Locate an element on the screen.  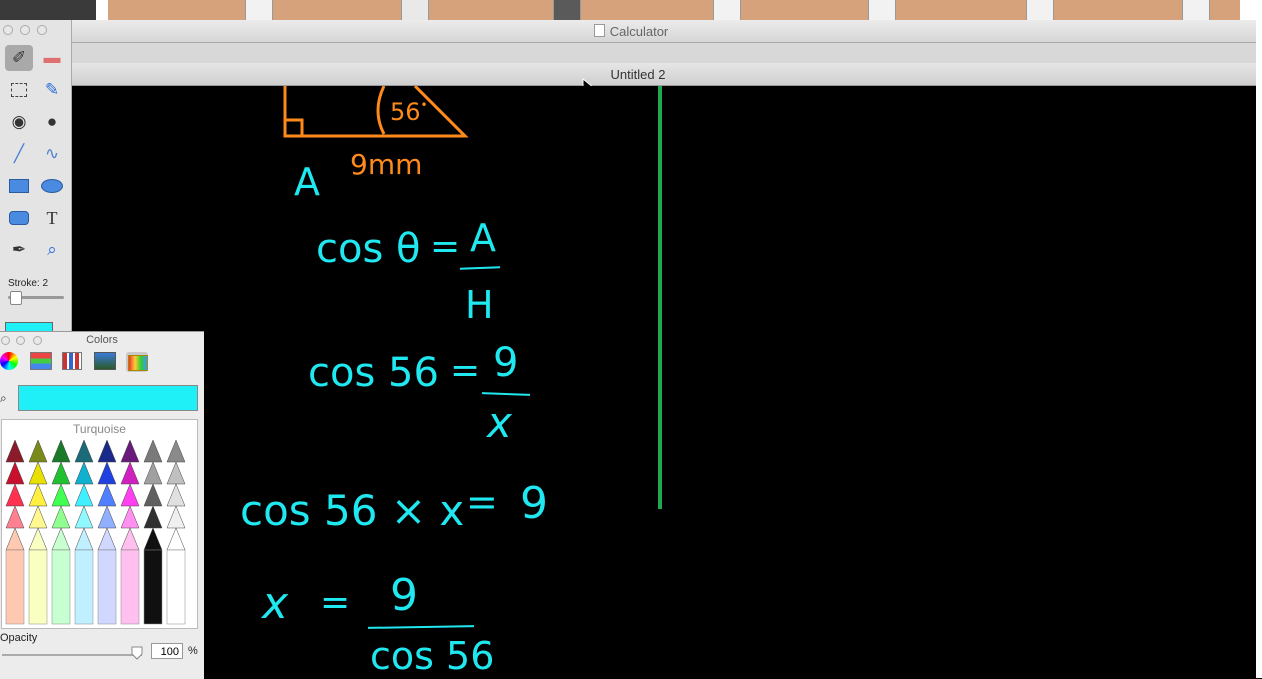
equation-2-denominator: x is located at coordinates (499, 422).